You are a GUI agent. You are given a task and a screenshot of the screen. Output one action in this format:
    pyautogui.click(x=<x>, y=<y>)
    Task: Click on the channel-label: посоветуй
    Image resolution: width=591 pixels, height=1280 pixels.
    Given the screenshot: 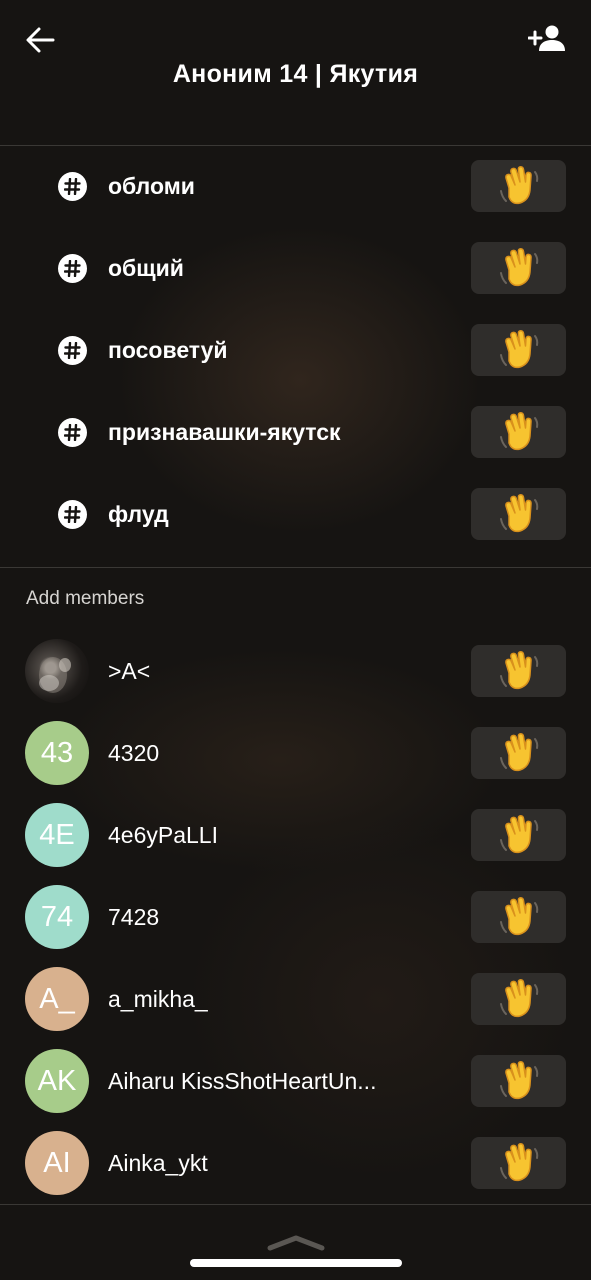 What is the action you would take?
    pyautogui.click(x=168, y=350)
    